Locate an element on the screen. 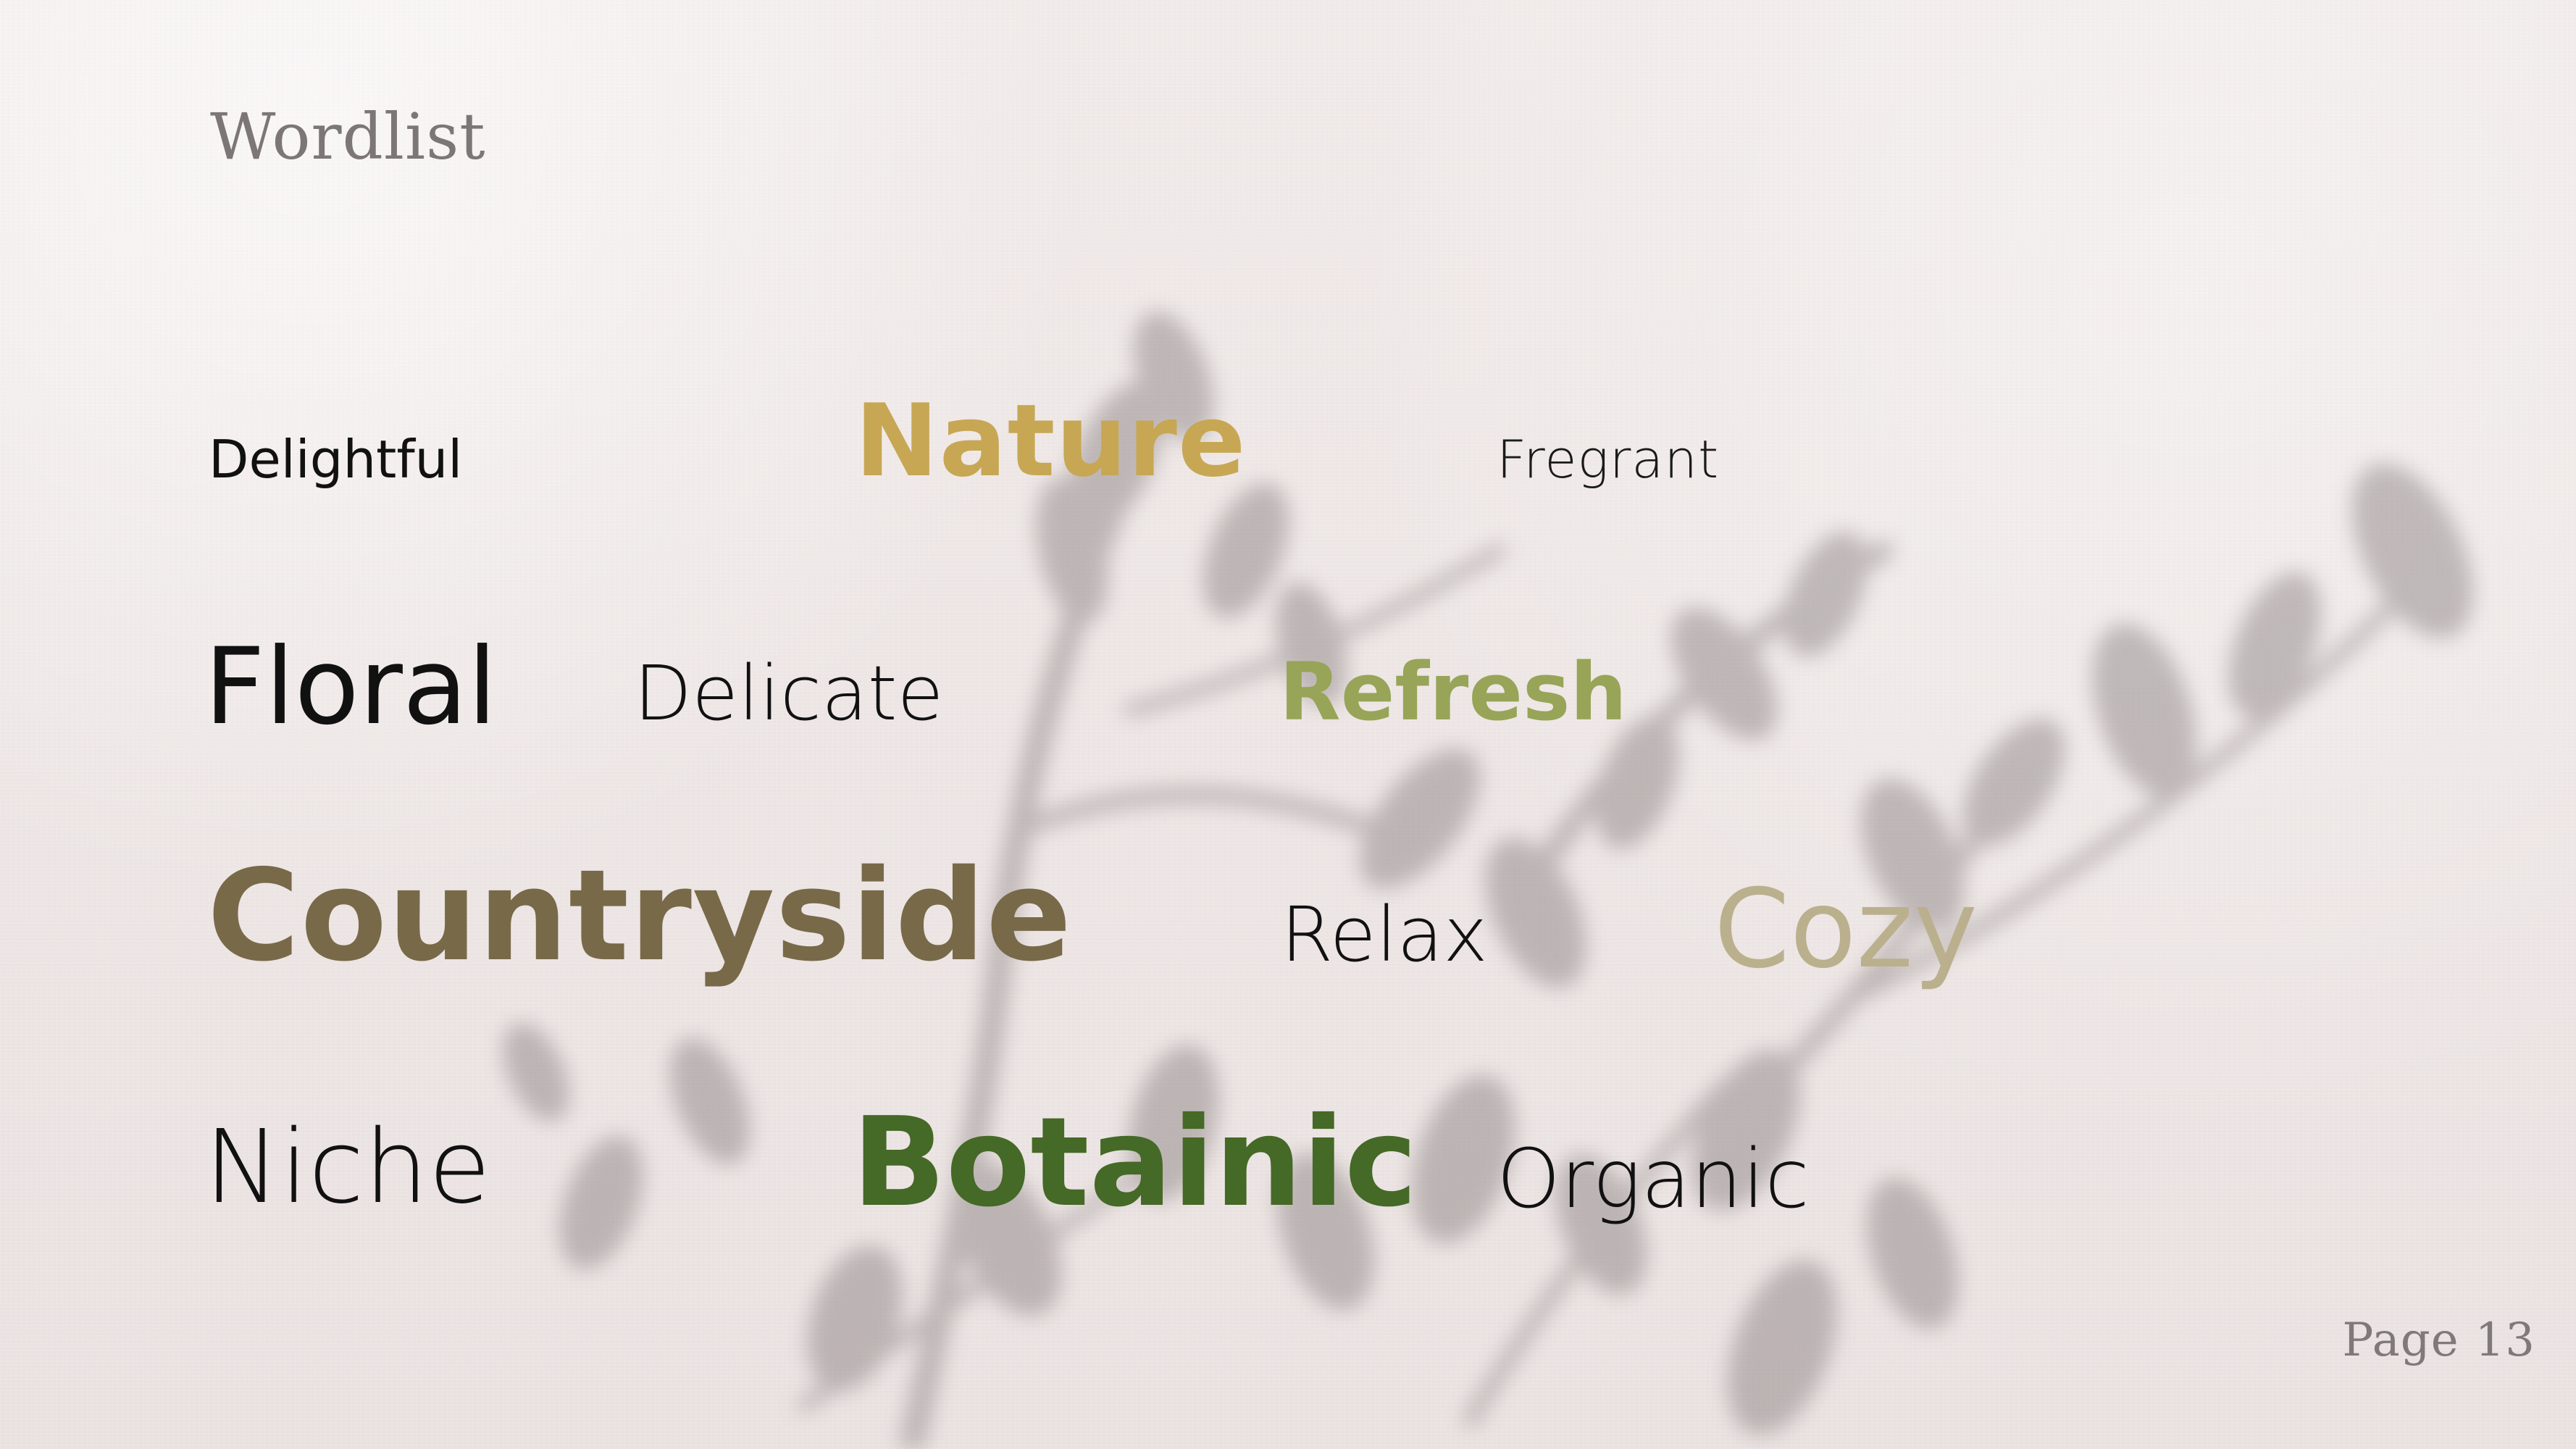  word-organic: Organic is located at coordinates (1653, 1179).